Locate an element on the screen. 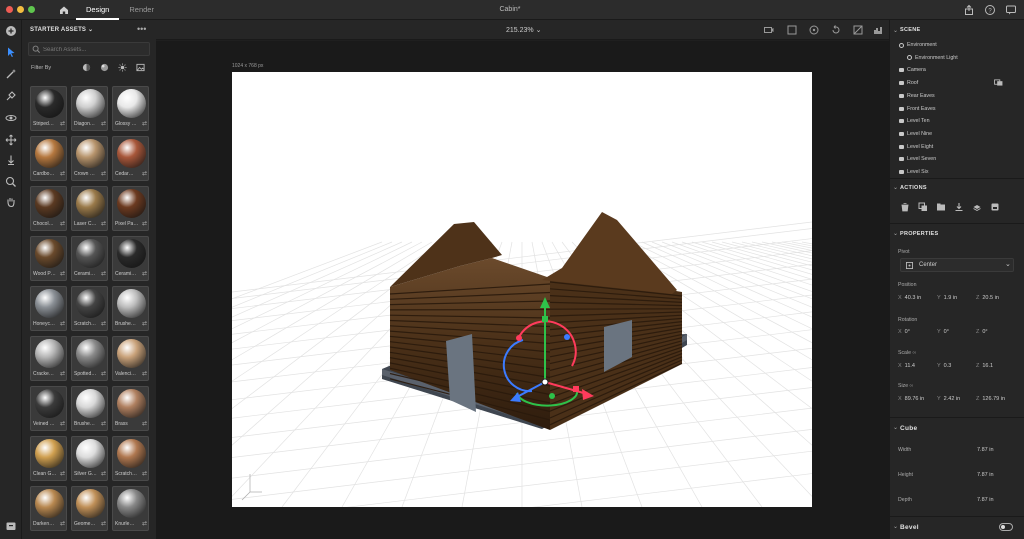  asset-tile: Geome… ⇄ is located at coordinates (89, 508).